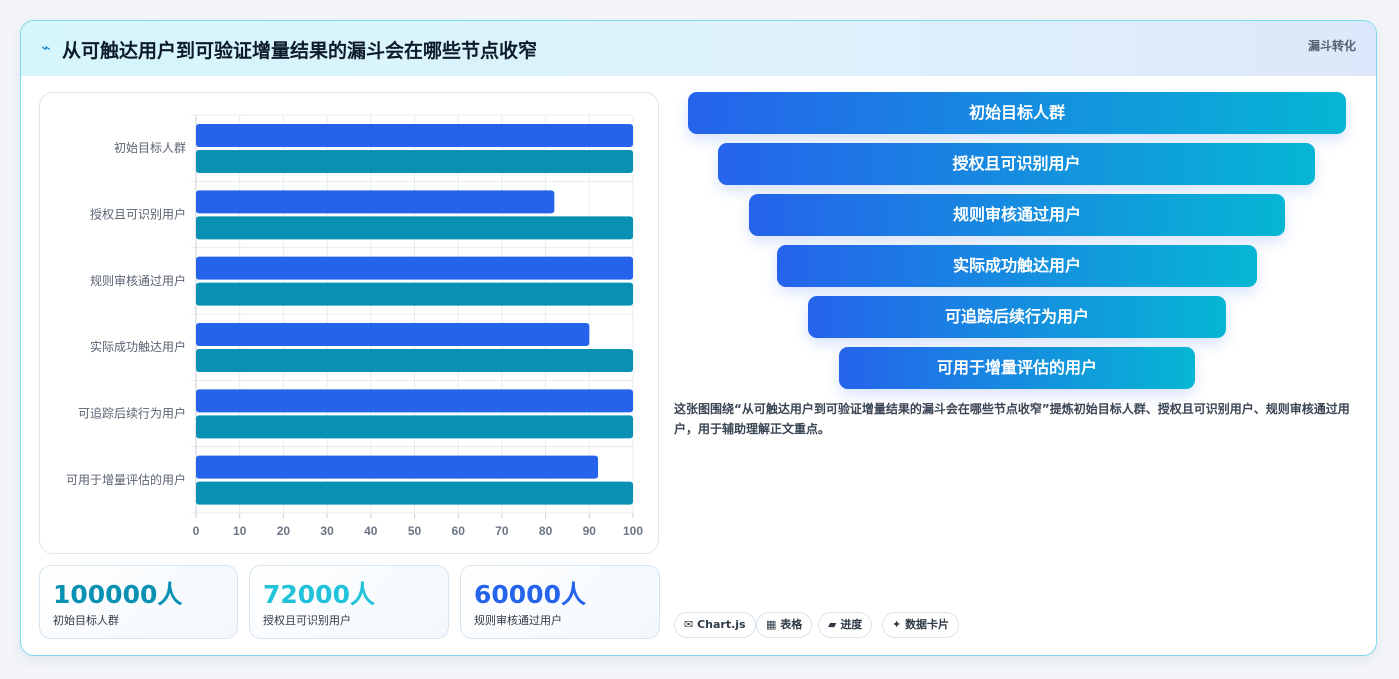 The height and width of the screenshot is (679, 1399). Describe the element at coordinates (771, 624) in the screenshot. I see `table-icon: ▦` at that location.